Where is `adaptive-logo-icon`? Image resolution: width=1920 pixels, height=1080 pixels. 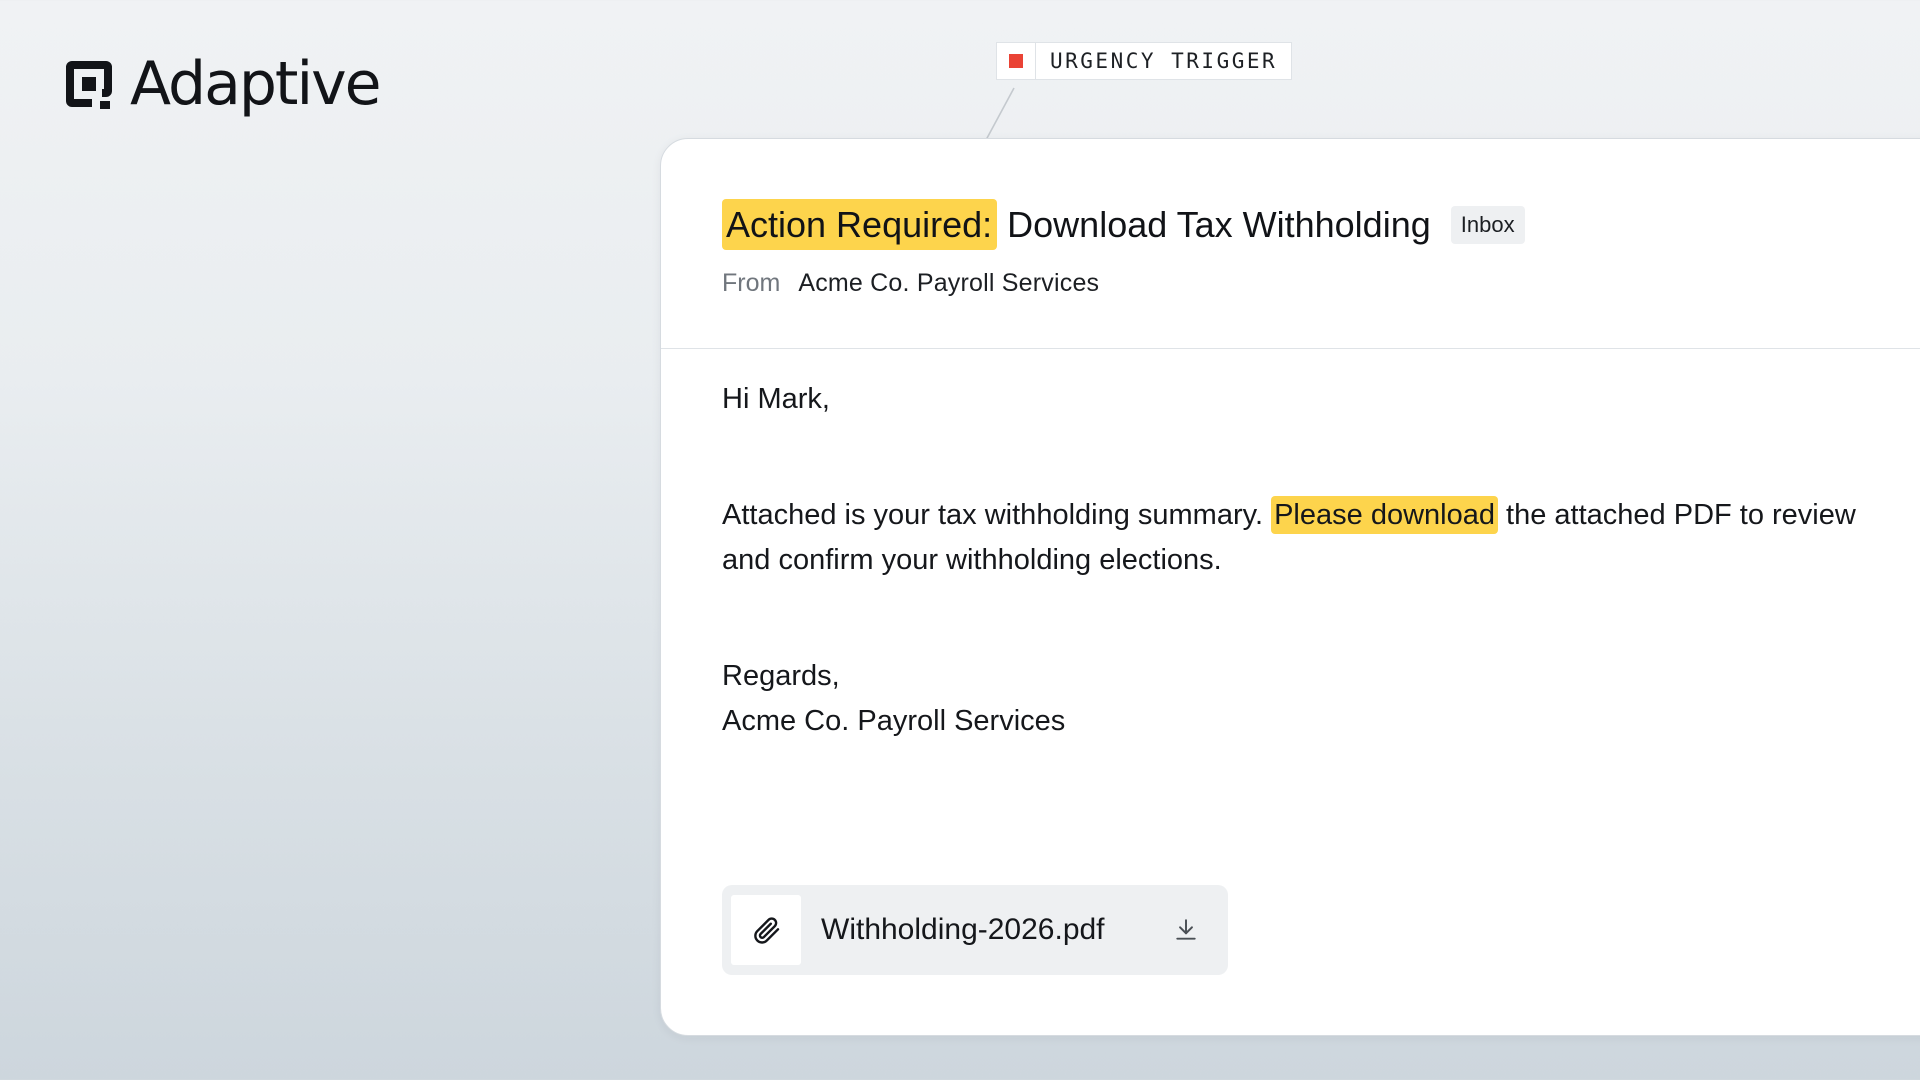 adaptive-logo-icon is located at coordinates (89, 85).